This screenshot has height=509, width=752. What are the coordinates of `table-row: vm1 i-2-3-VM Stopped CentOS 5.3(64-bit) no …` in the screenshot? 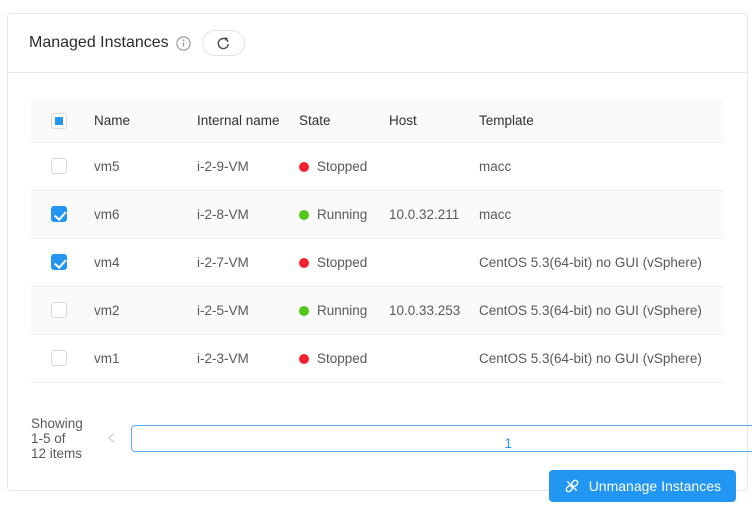 It's located at (377, 358).